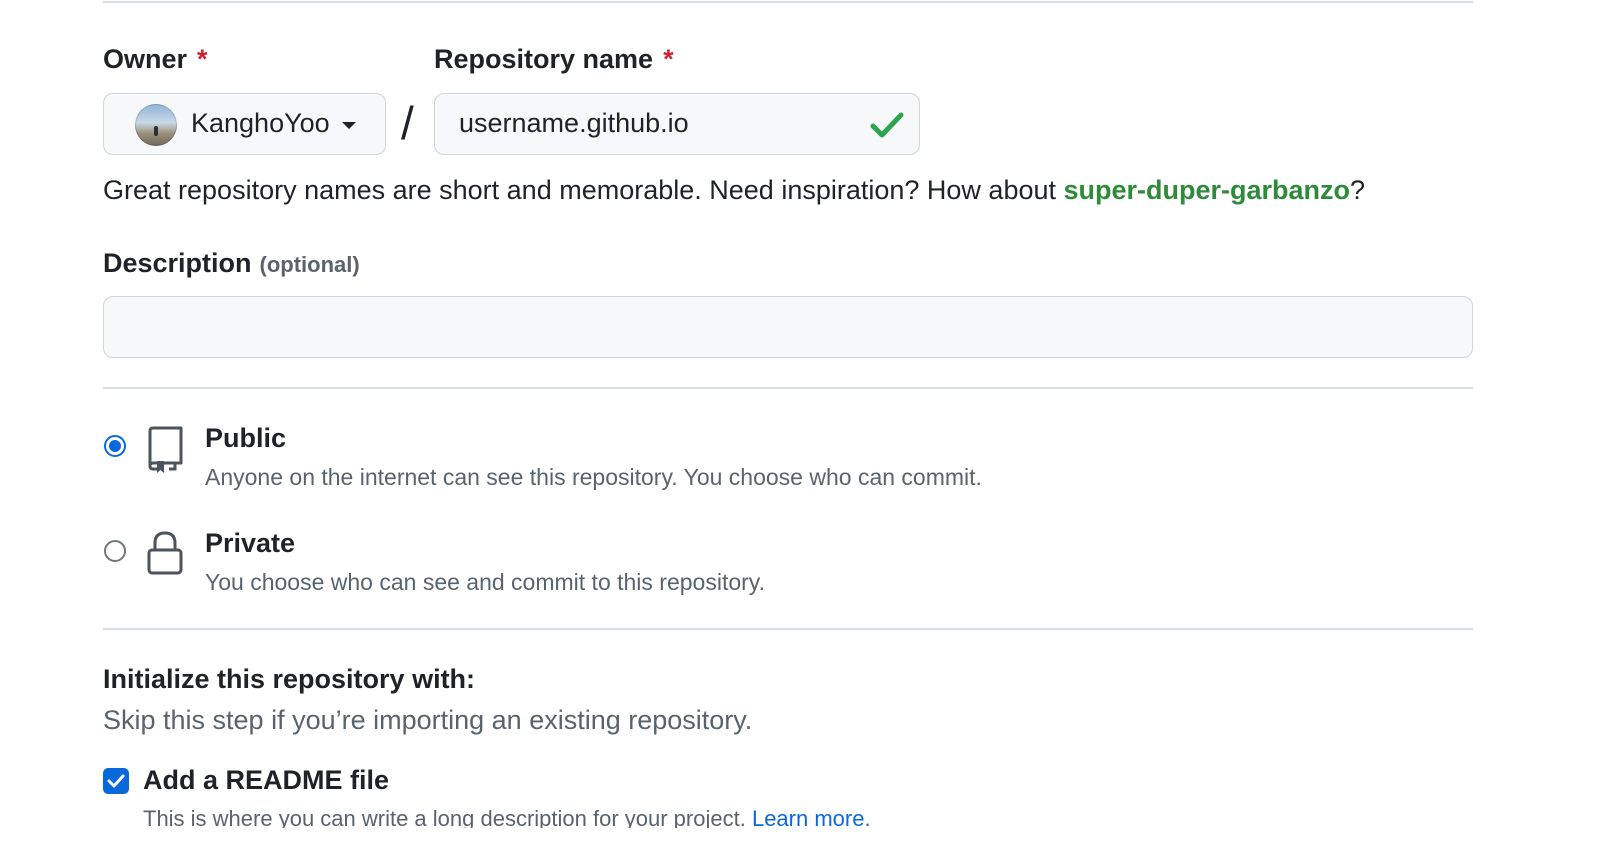 The height and width of the screenshot is (850, 1612). Describe the element at coordinates (1358, 190) in the screenshot. I see `hint-suffix: ?` at that location.